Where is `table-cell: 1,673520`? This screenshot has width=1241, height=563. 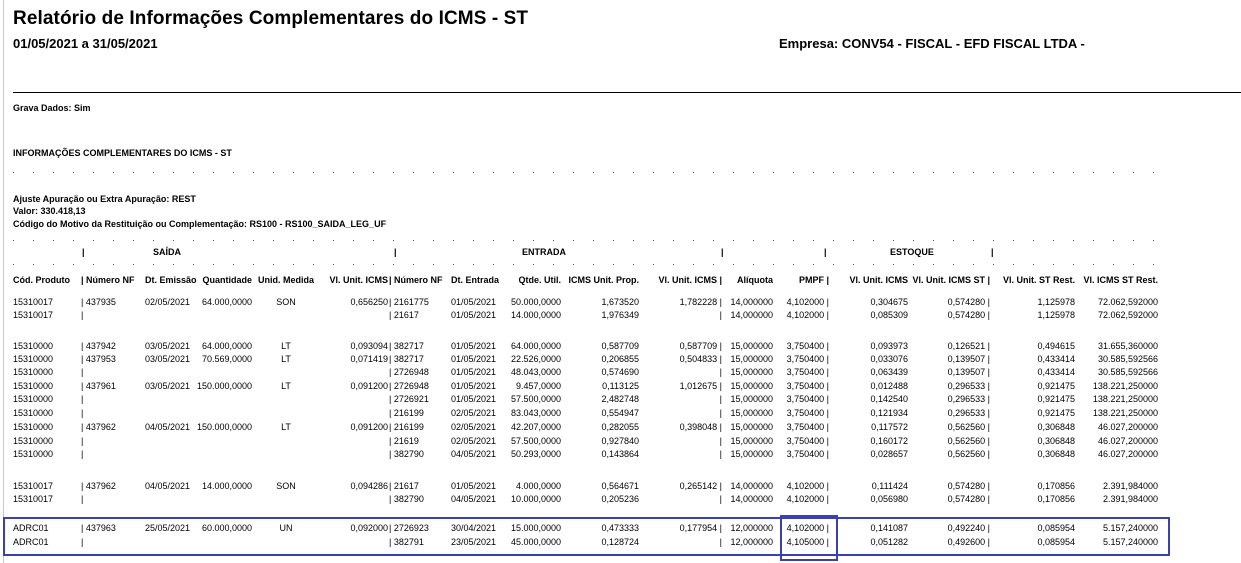
table-cell: 1,673520 is located at coordinates (620, 302).